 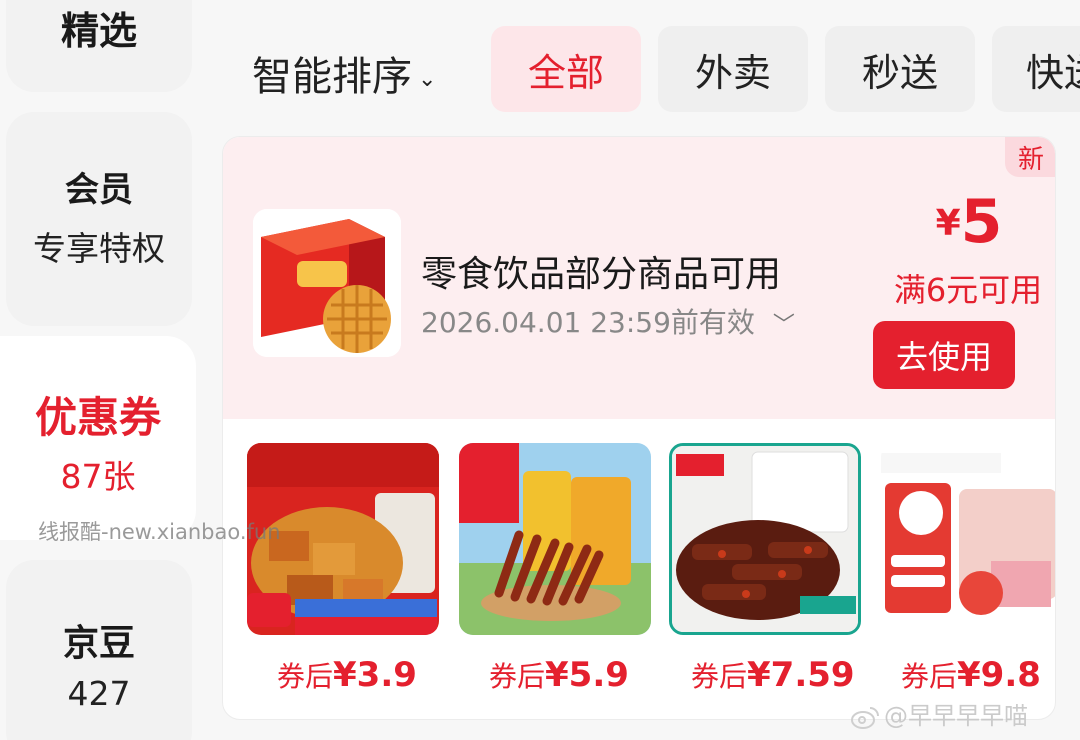 I want to click on new-badge: 新, so click(x=1030, y=157).